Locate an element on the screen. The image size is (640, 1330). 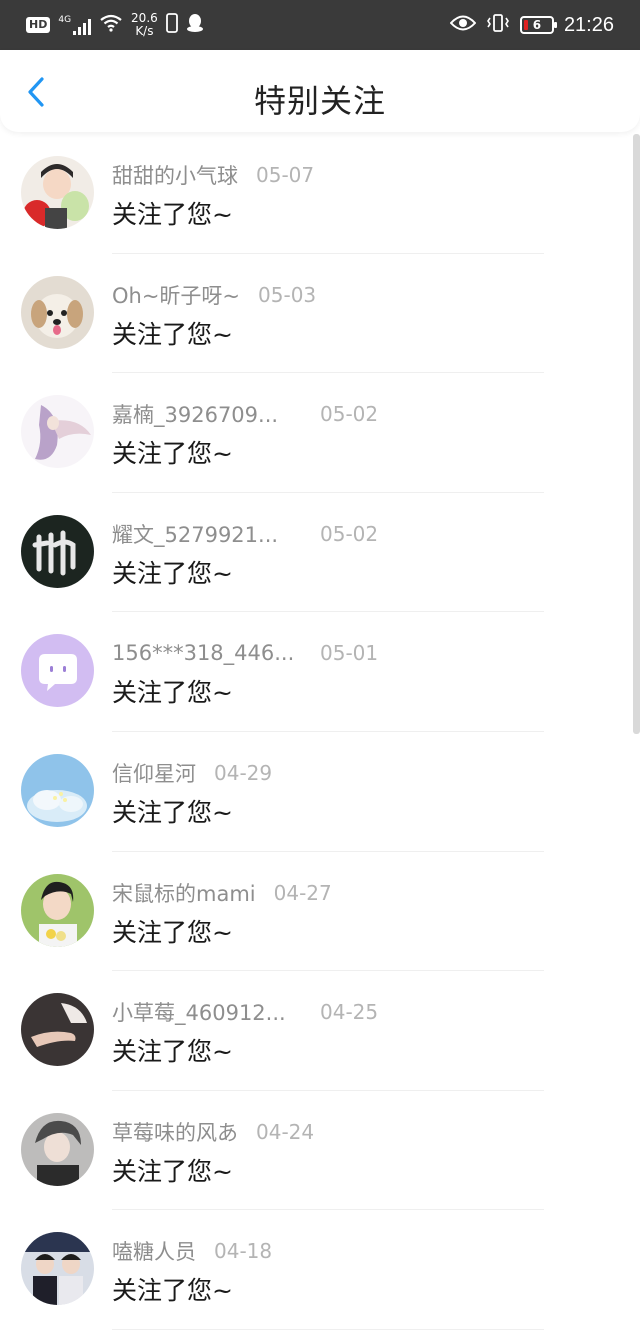
name-line: 嗑糖人员 04-18 is located at coordinates (192, 1251).